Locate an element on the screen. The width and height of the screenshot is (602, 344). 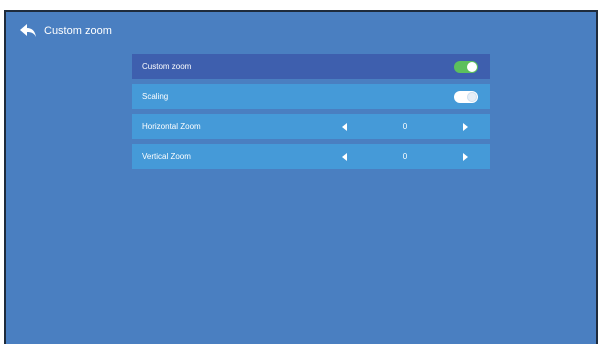
menu-item-label: Scaling is located at coordinates (155, 96).